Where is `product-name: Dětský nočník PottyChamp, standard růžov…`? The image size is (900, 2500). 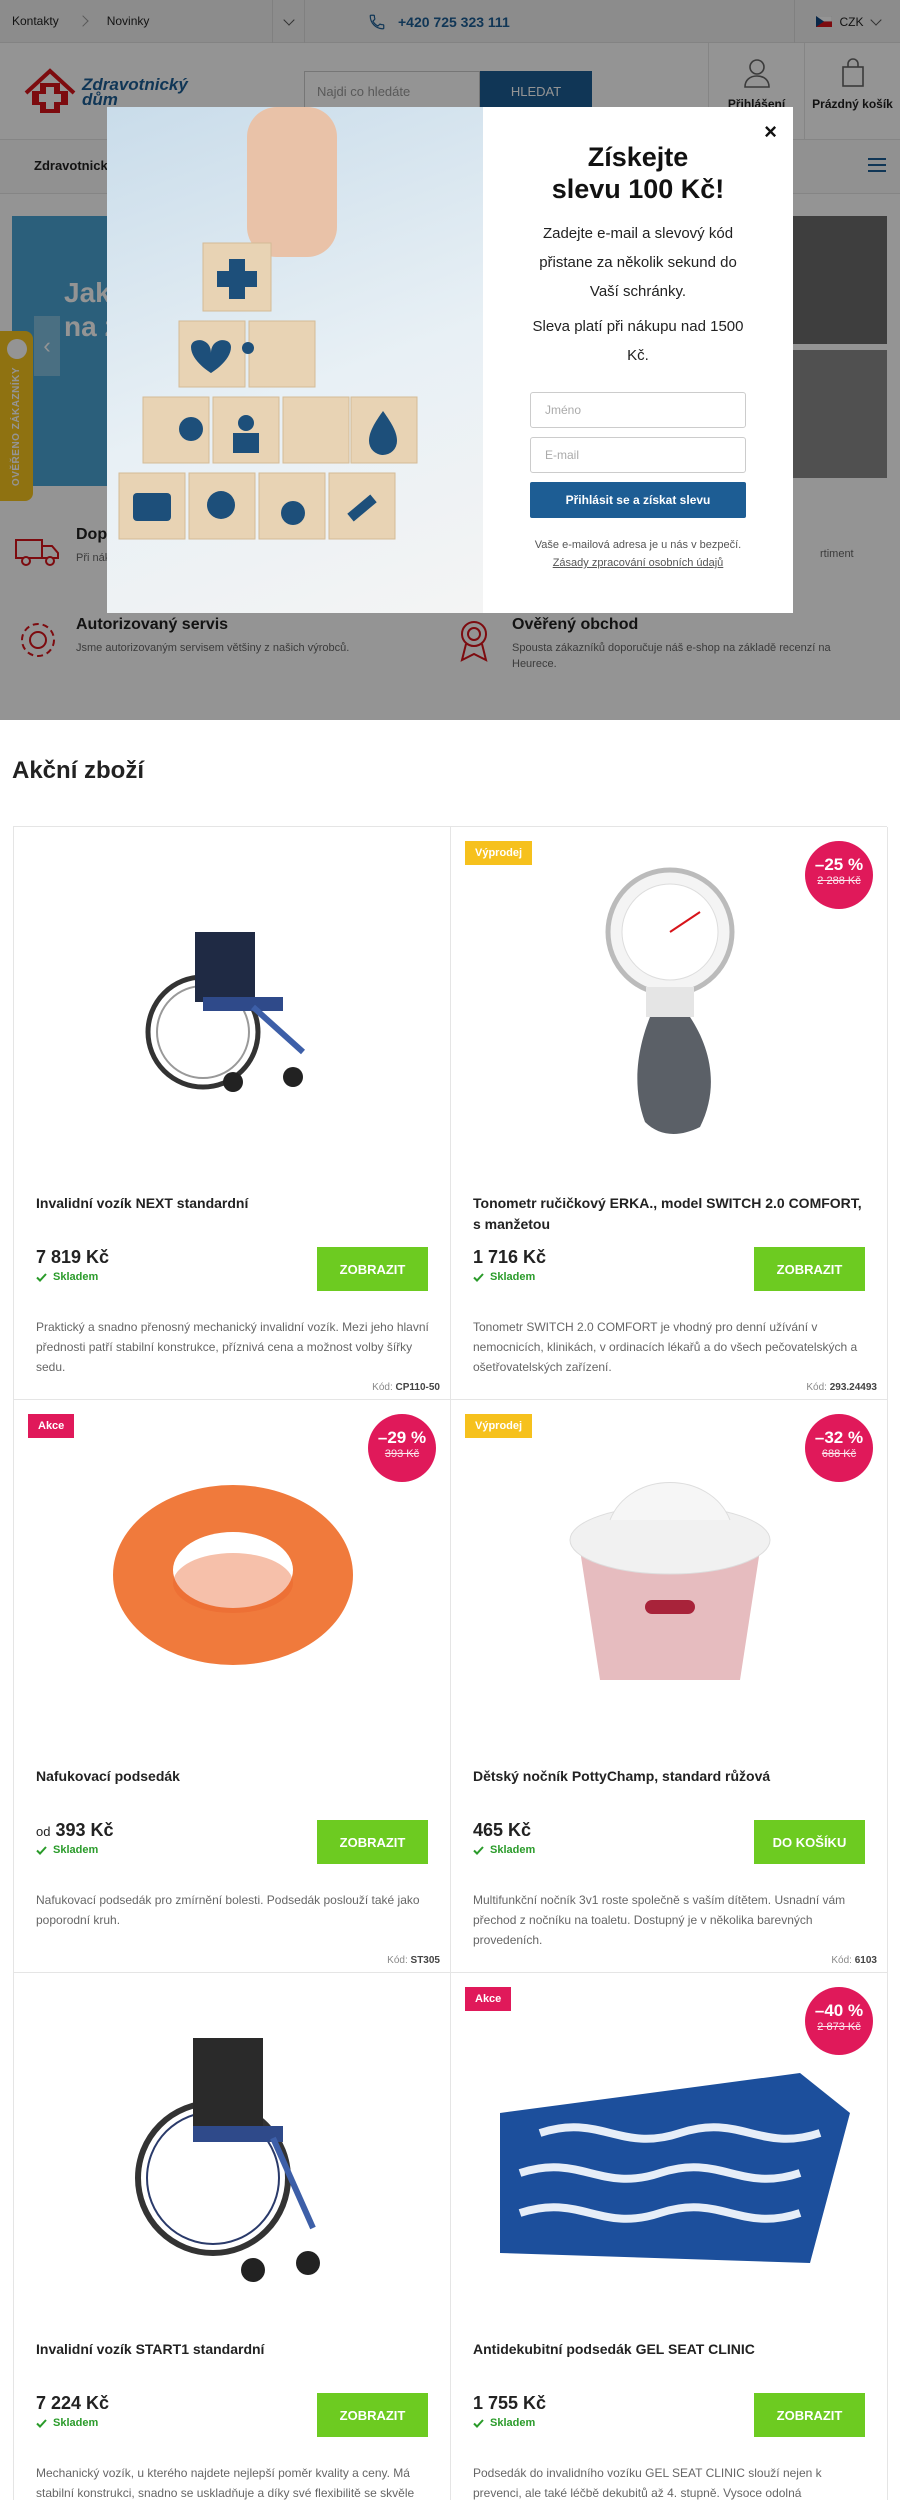
product-name: Dětský nočník PottyChamp, standard růžov… is located at coordinates (668, 1776).